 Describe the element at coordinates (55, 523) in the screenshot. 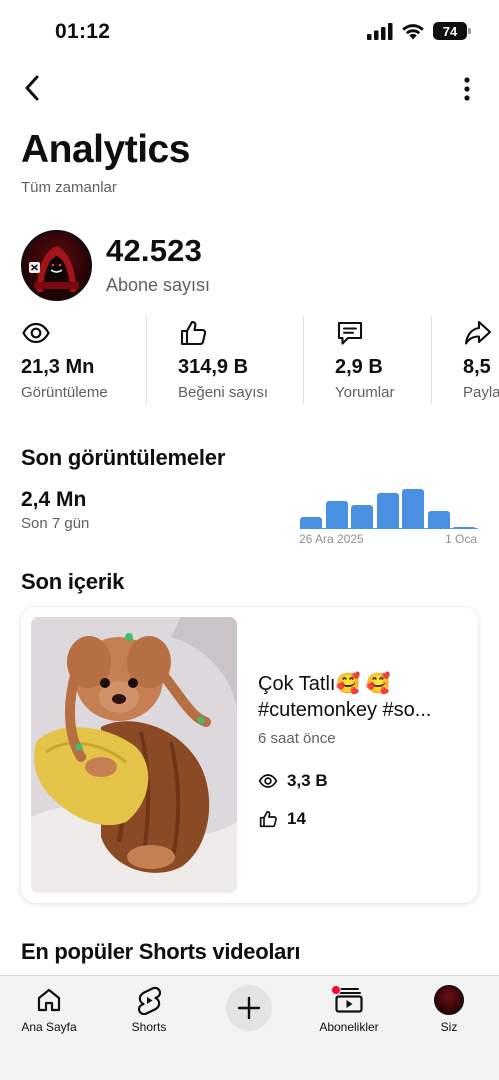

I see `recent-views-period: Son 7 gün` at that location.